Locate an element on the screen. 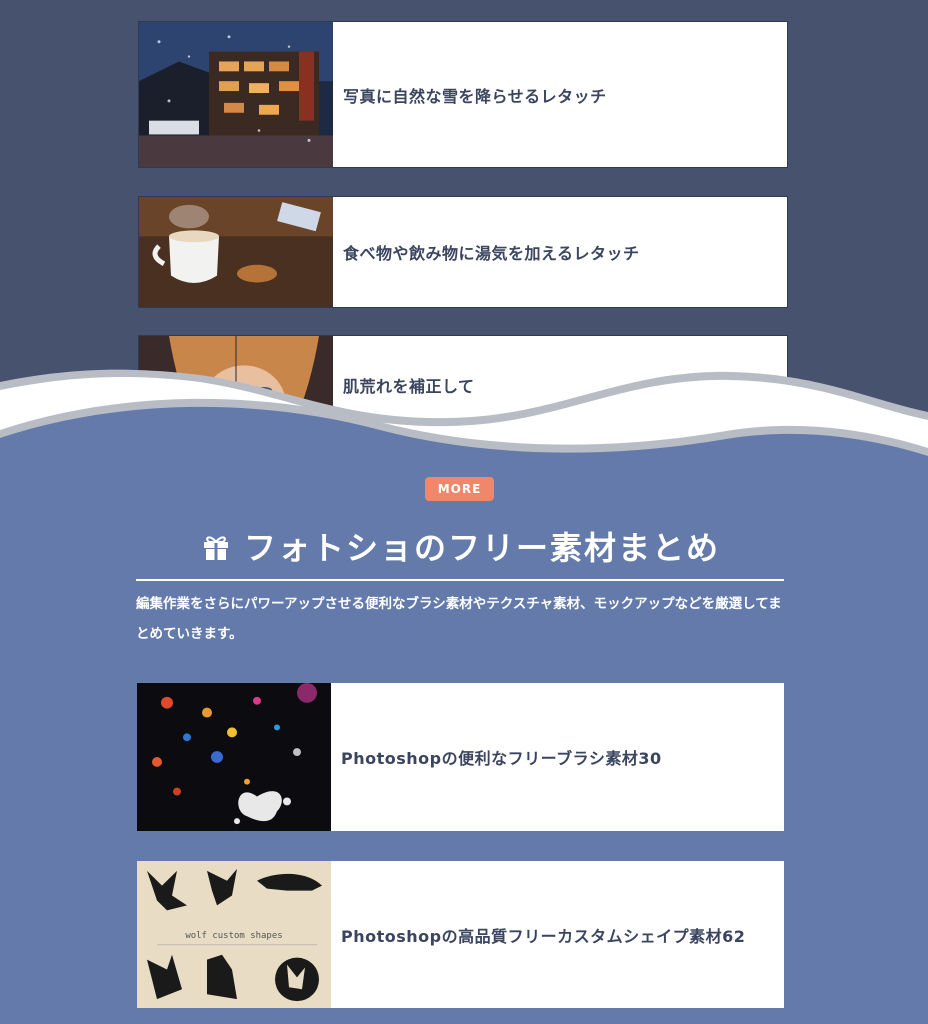 The height and width of the screenshot is (1024, 928). article-title: Photoshopの便利なフリーブラシ素材30 is located at coordinates (501, 758).